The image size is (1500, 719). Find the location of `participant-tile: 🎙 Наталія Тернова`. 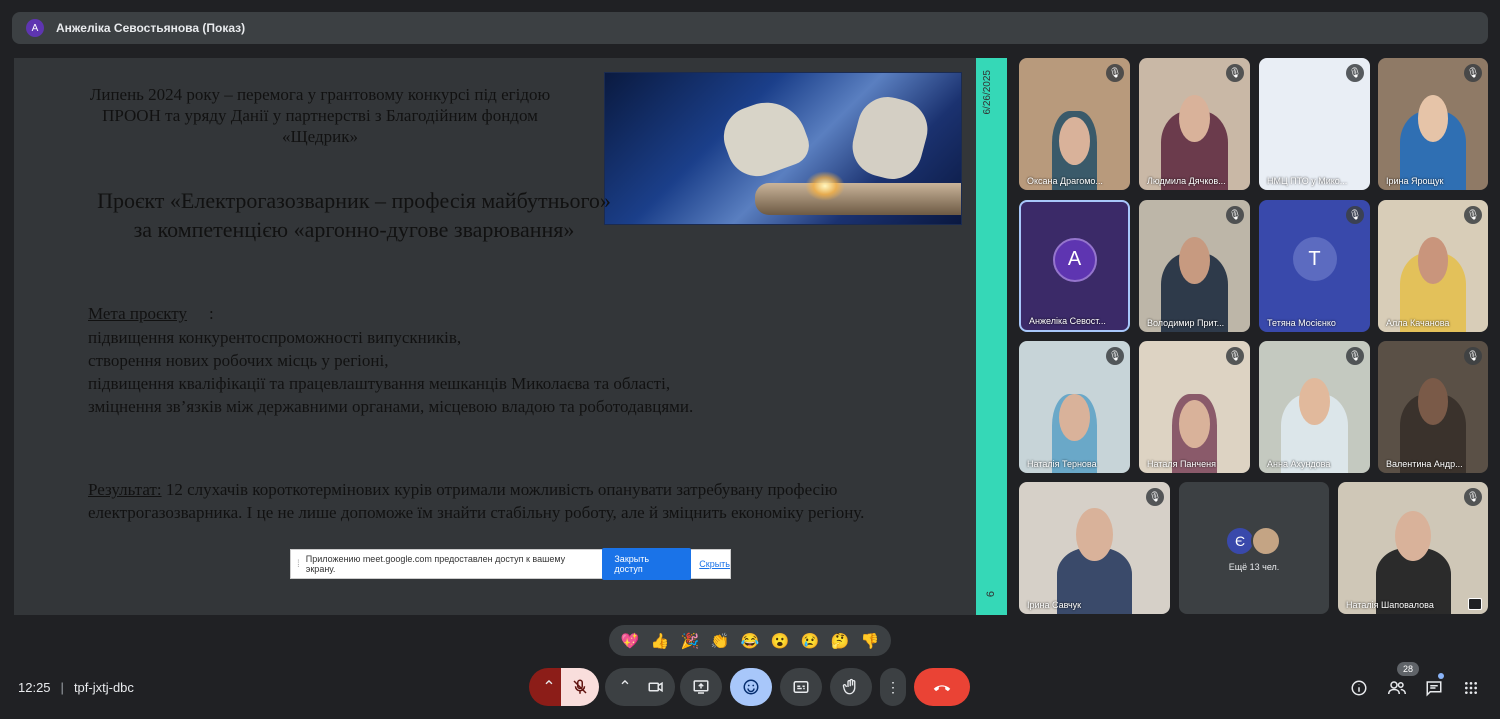

participant-tile: 🎙 Наталія Тернова is located at coordinates (1074, 407).